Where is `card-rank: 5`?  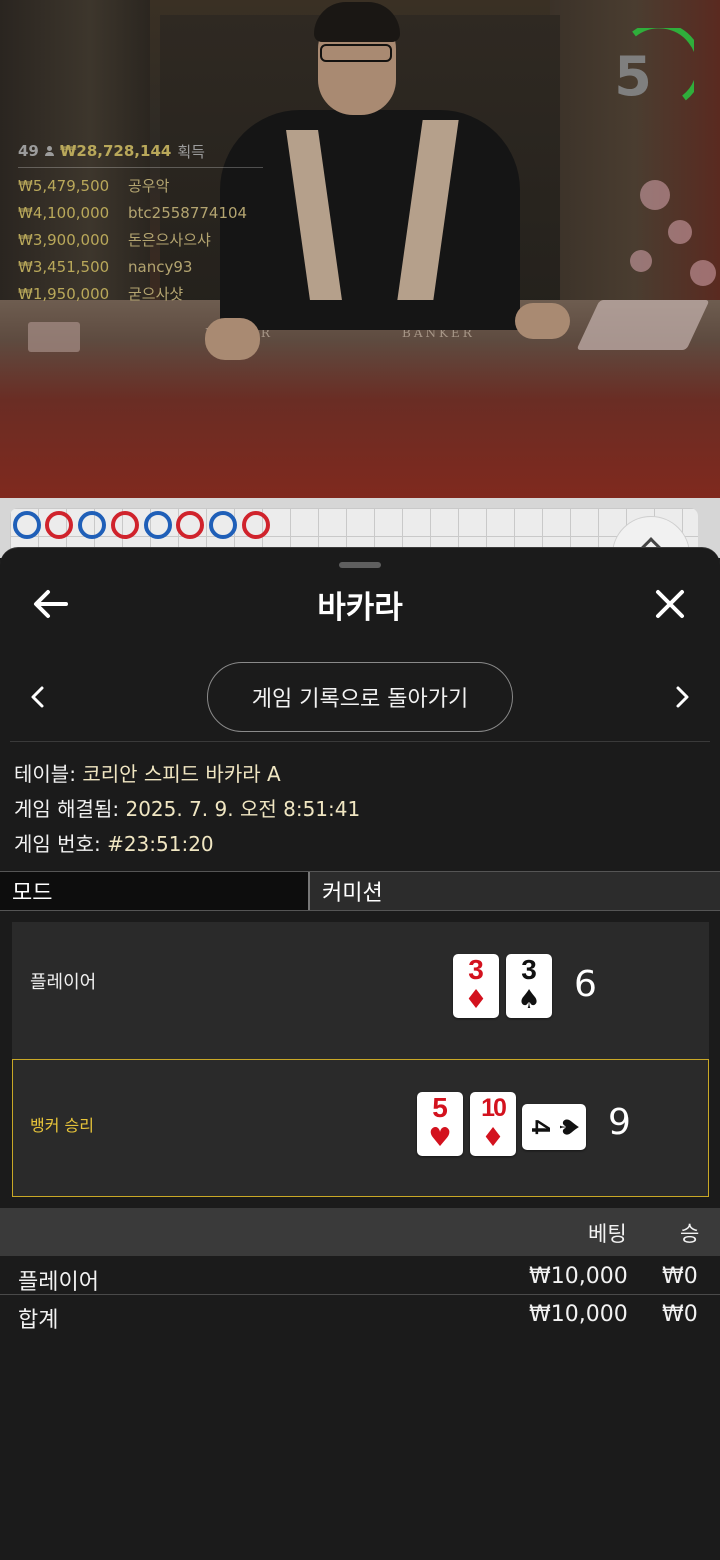 card-rank: 5 is located at coordinates (440, 1107).